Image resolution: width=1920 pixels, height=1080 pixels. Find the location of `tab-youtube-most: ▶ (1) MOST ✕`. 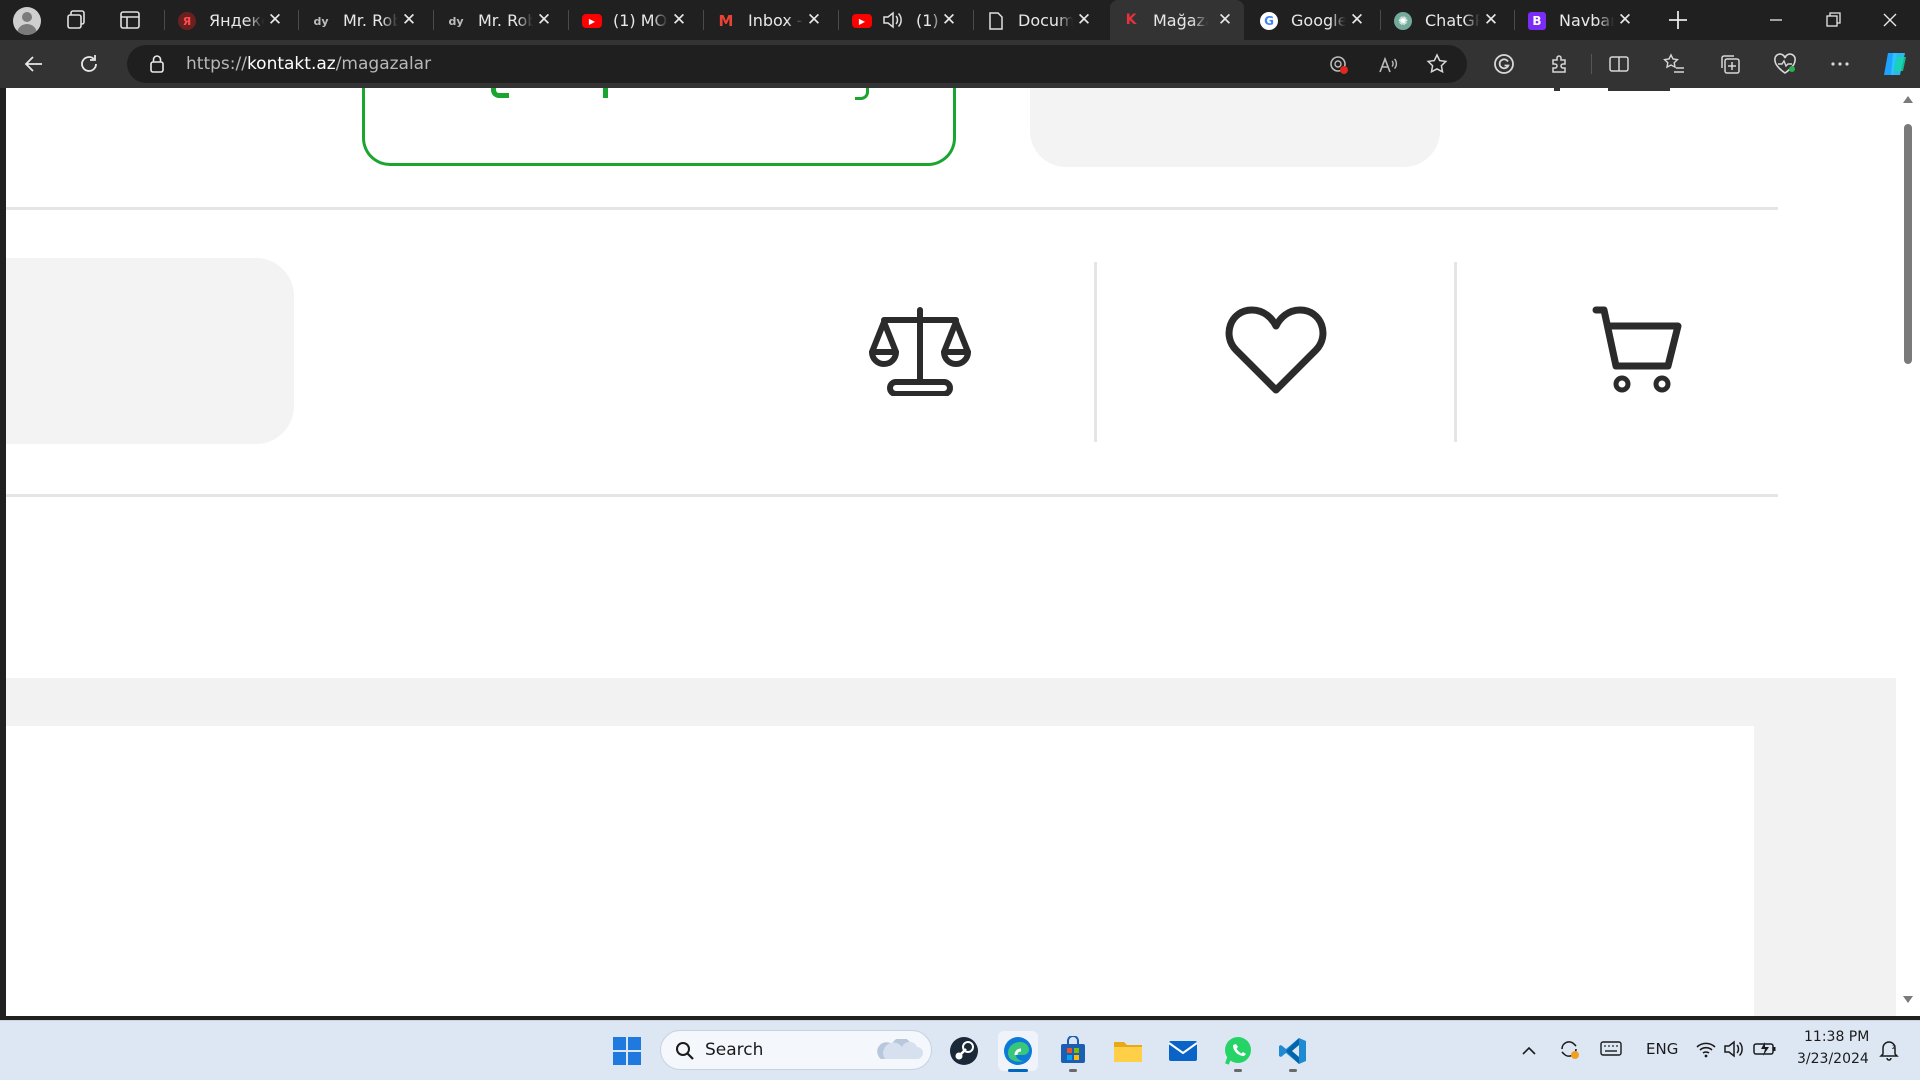

tab-youtube-most: ▶ (1) MOST ✕ is located at coordinates (634, 20).